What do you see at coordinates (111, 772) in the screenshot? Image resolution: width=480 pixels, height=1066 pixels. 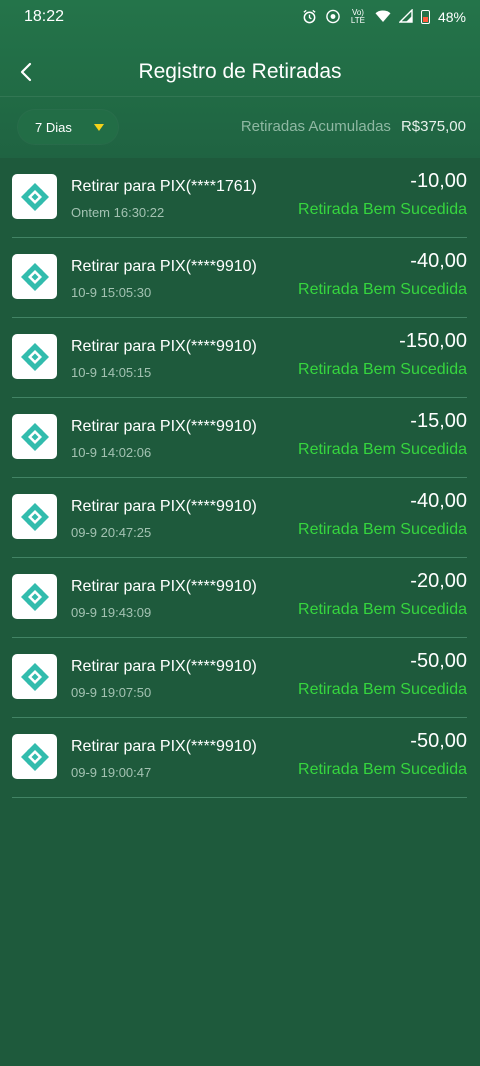 I see `withdrawal-time: 09-9 19:00:47` at bounding box center [111, 772].